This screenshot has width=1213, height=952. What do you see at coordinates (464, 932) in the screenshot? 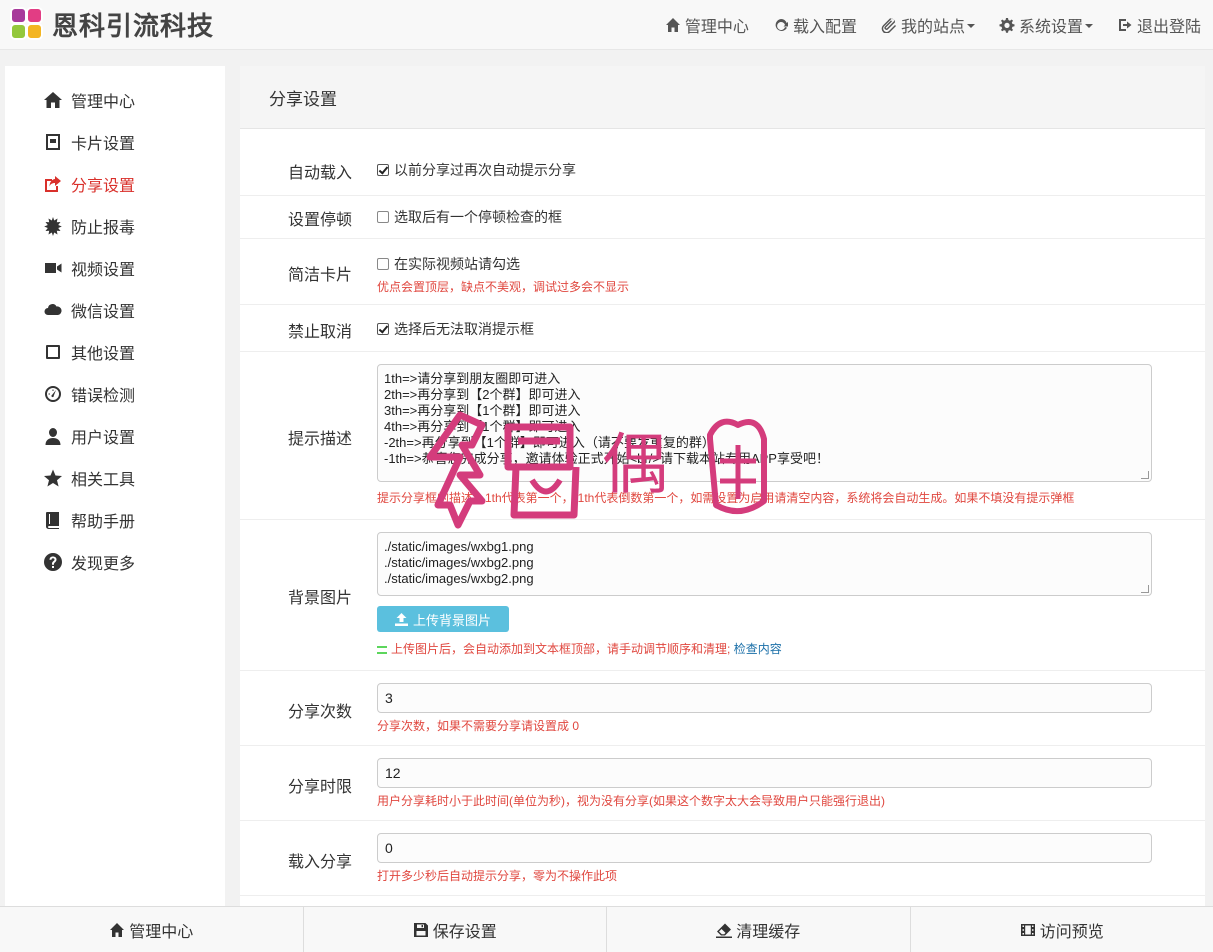
I see `save-settings-label: 保存设置` at bounding box center [464, 932].